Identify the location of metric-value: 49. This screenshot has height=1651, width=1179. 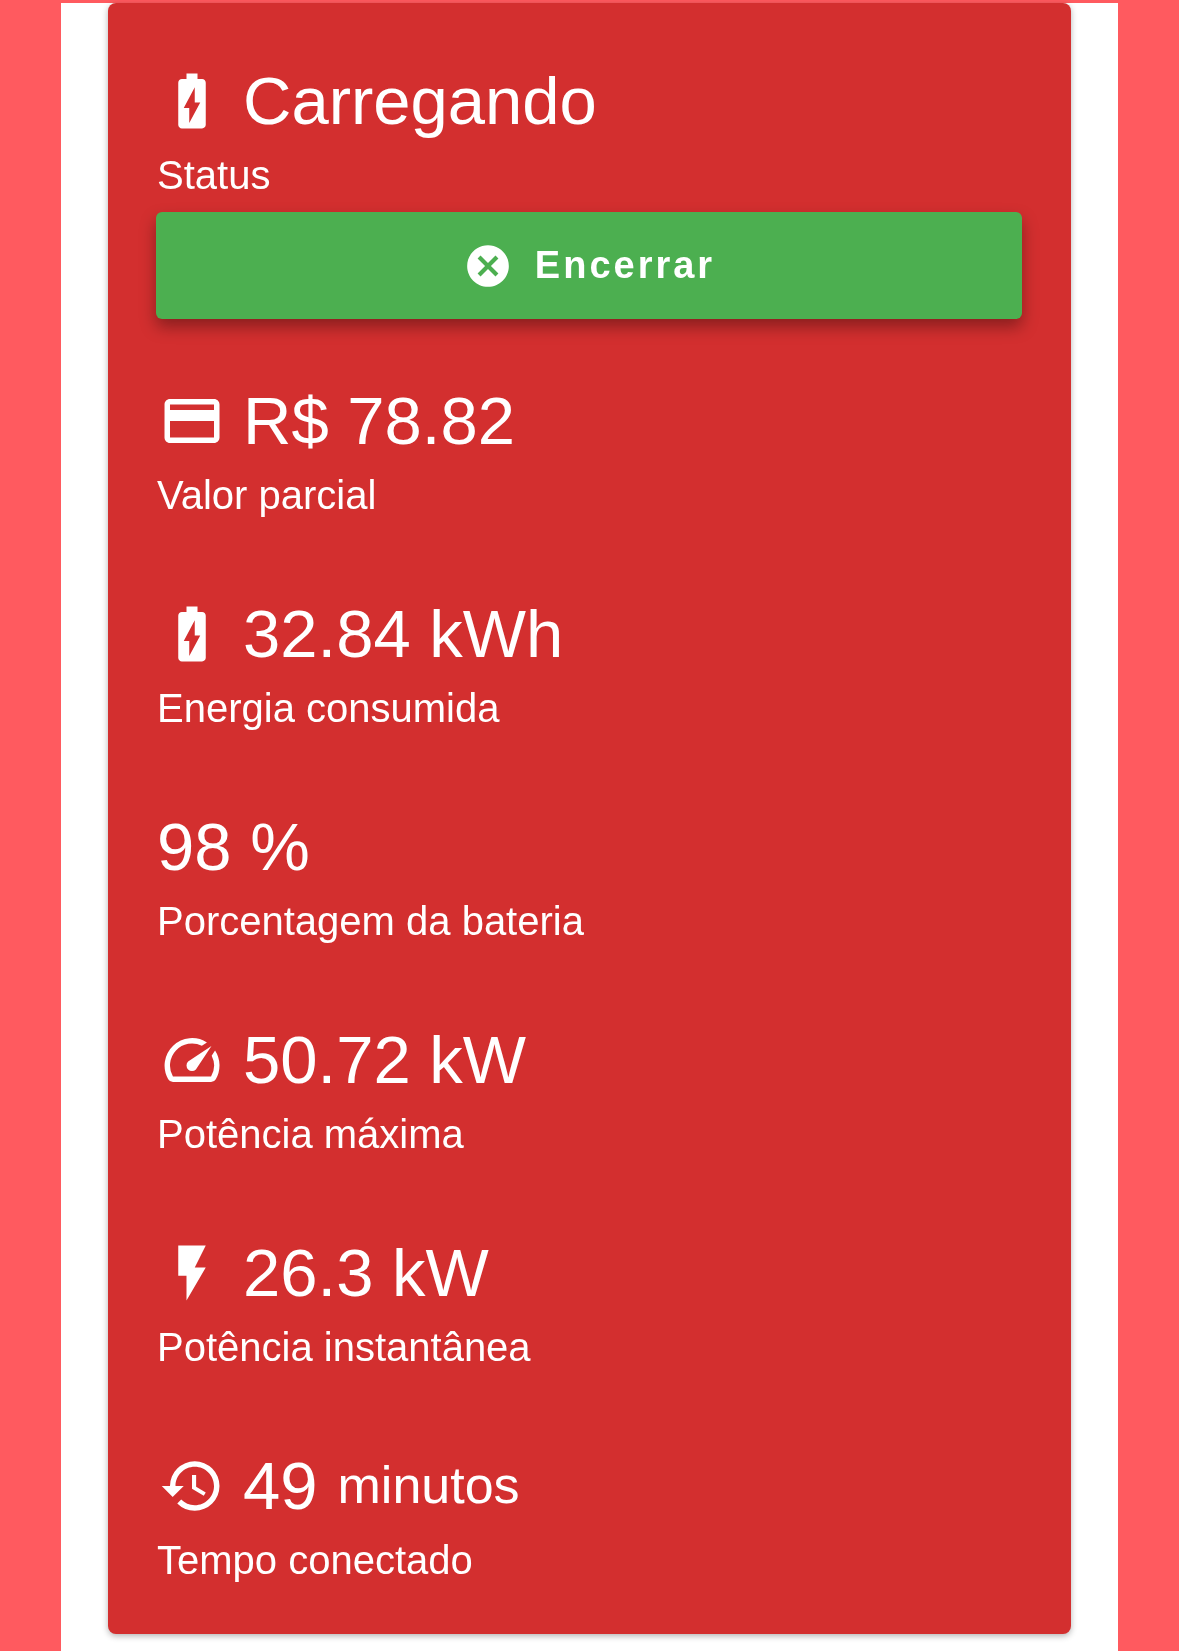
(280, 1486).